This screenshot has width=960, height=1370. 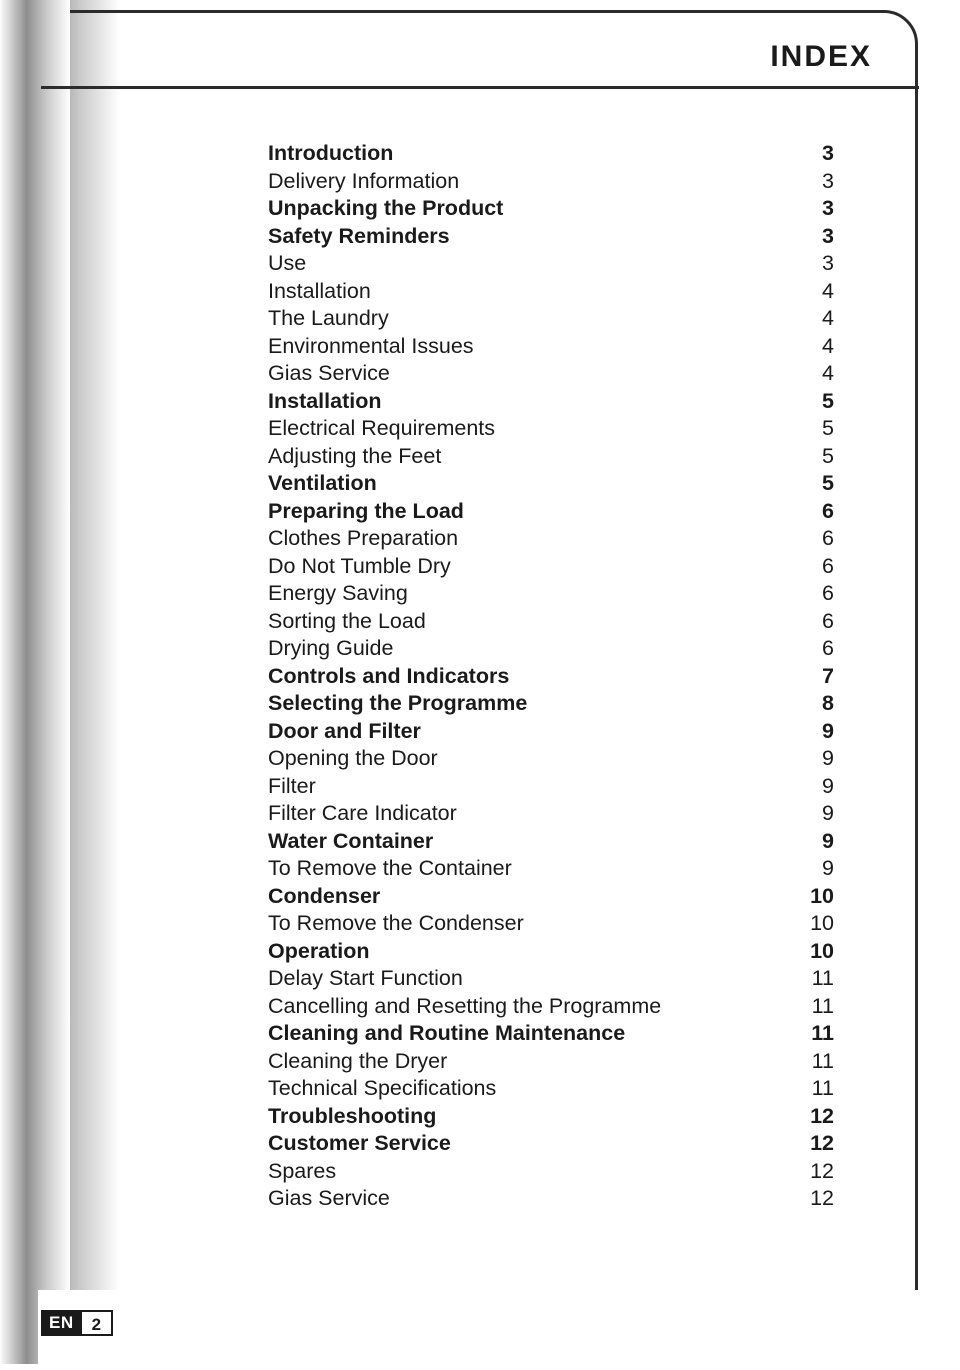 I want to click on index-entry: Customer Service 12, so click(x=551, y=1144).